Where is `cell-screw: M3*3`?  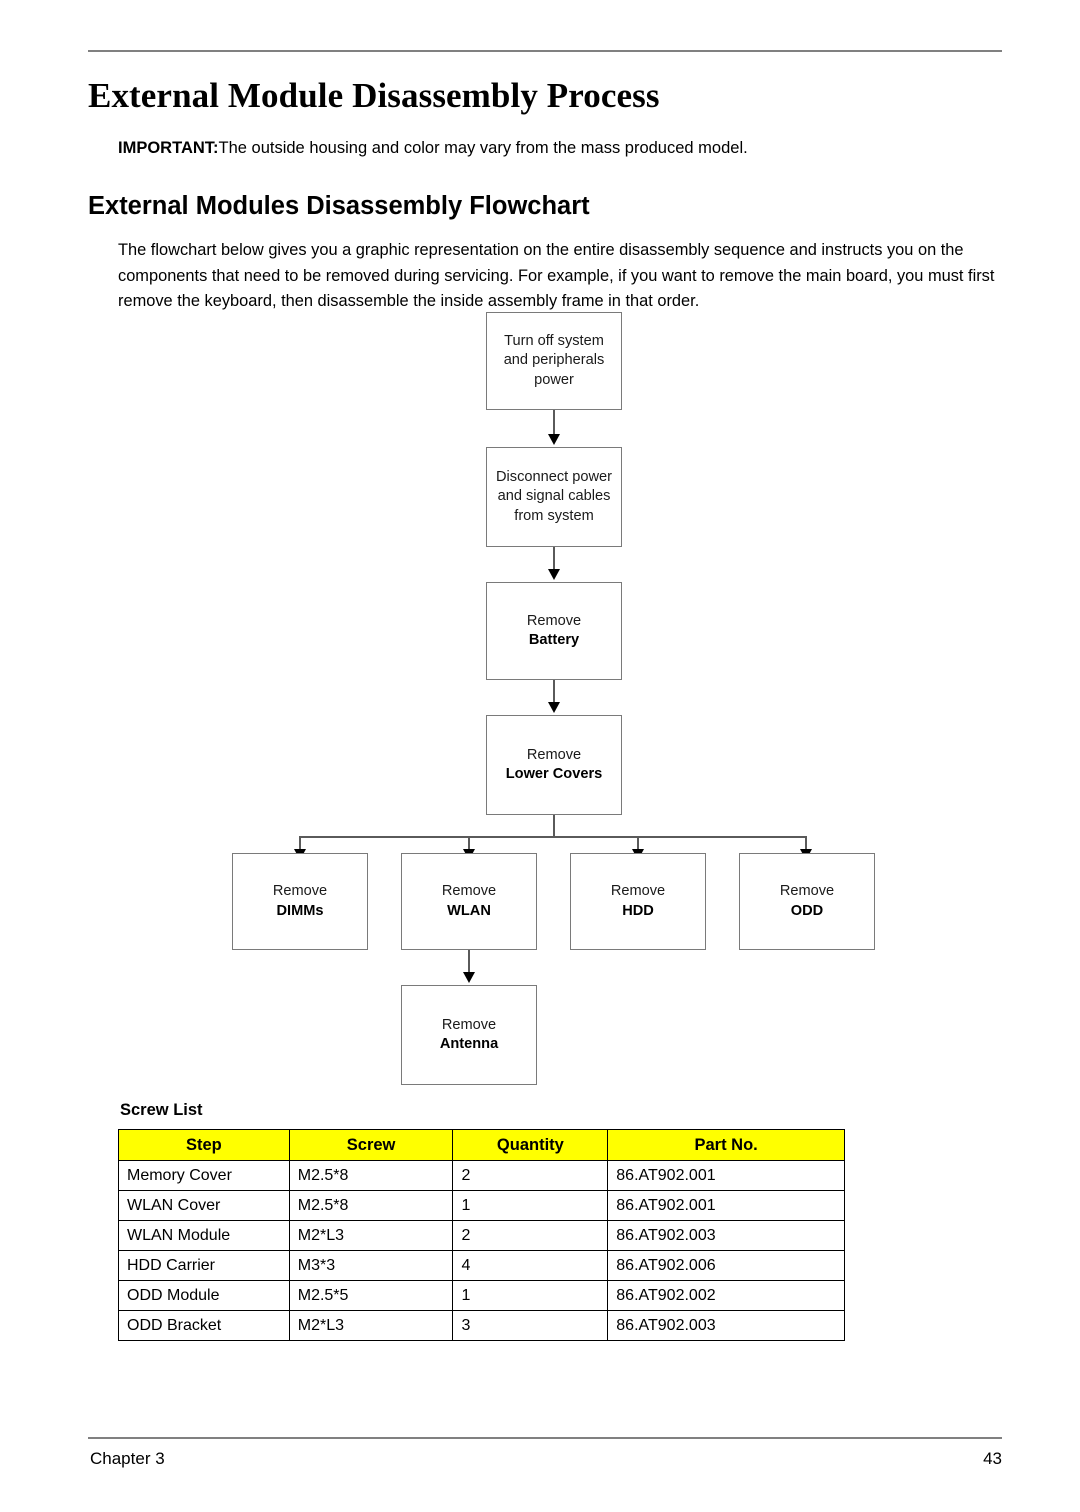 cell-screw: M3*3 is located at coordinates (371, 1265).